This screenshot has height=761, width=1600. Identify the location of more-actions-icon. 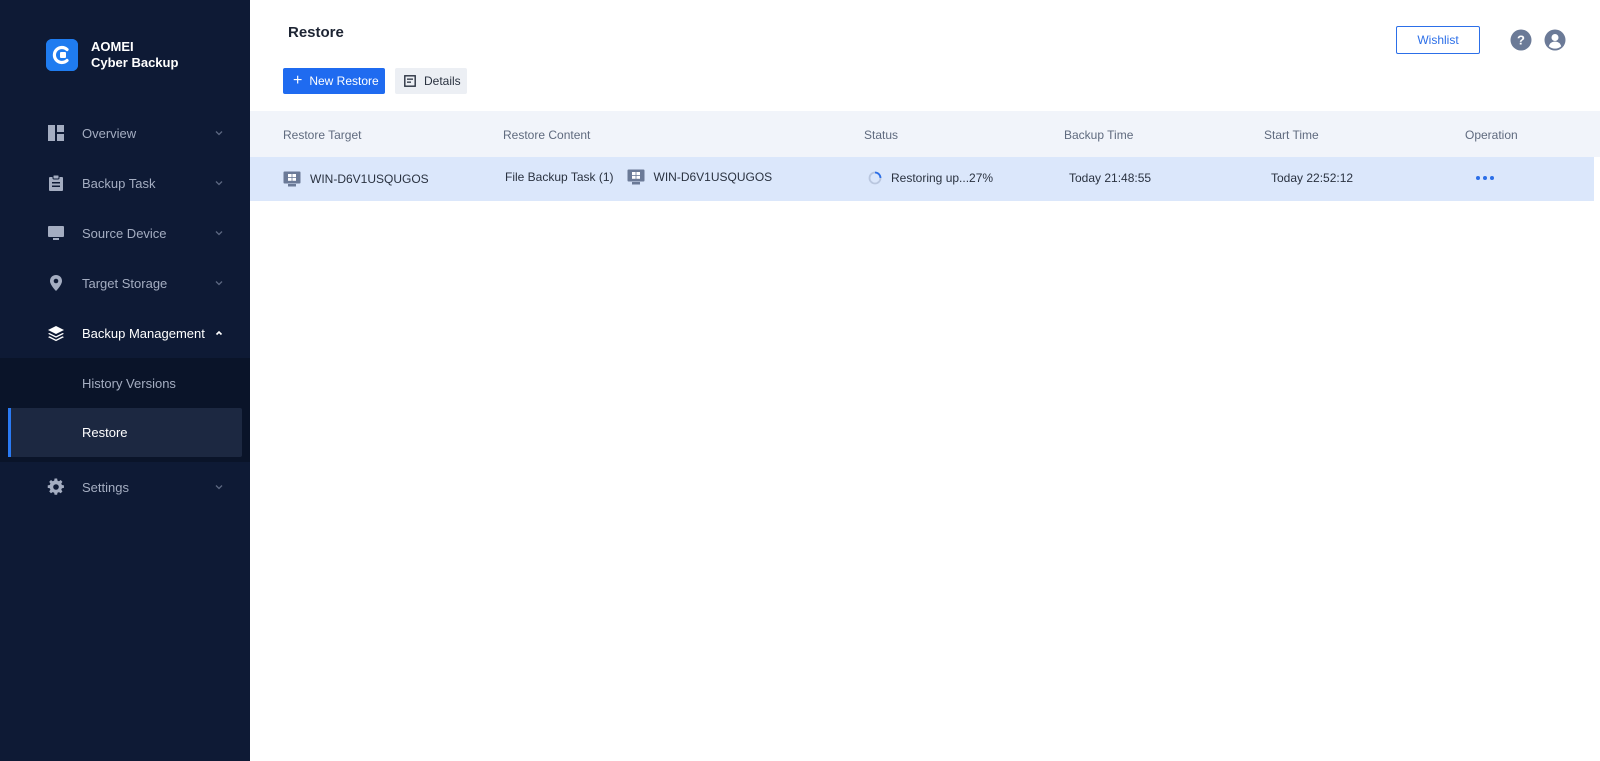
(1485, 178).